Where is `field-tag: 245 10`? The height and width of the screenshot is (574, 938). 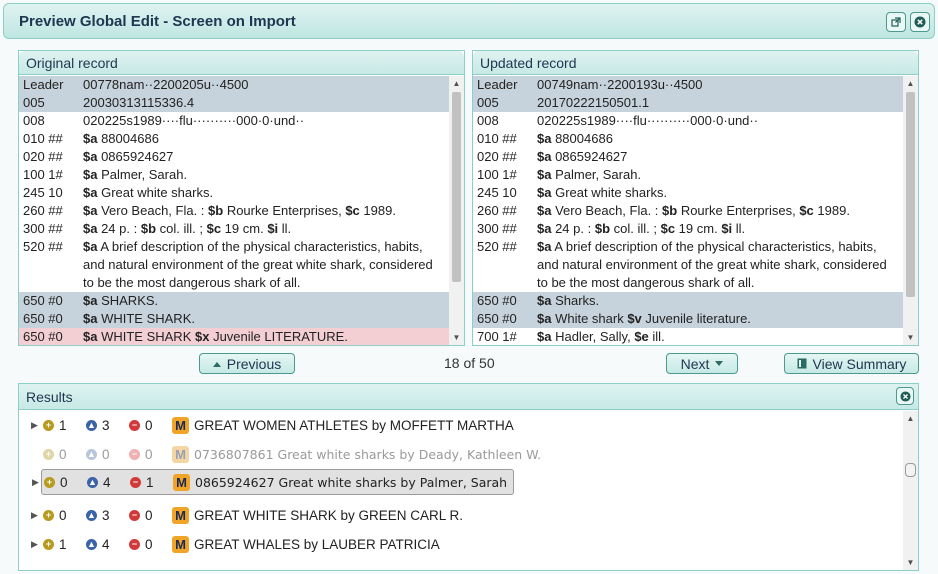
field-tag: 245 10 is located at coordinates (497, 192).